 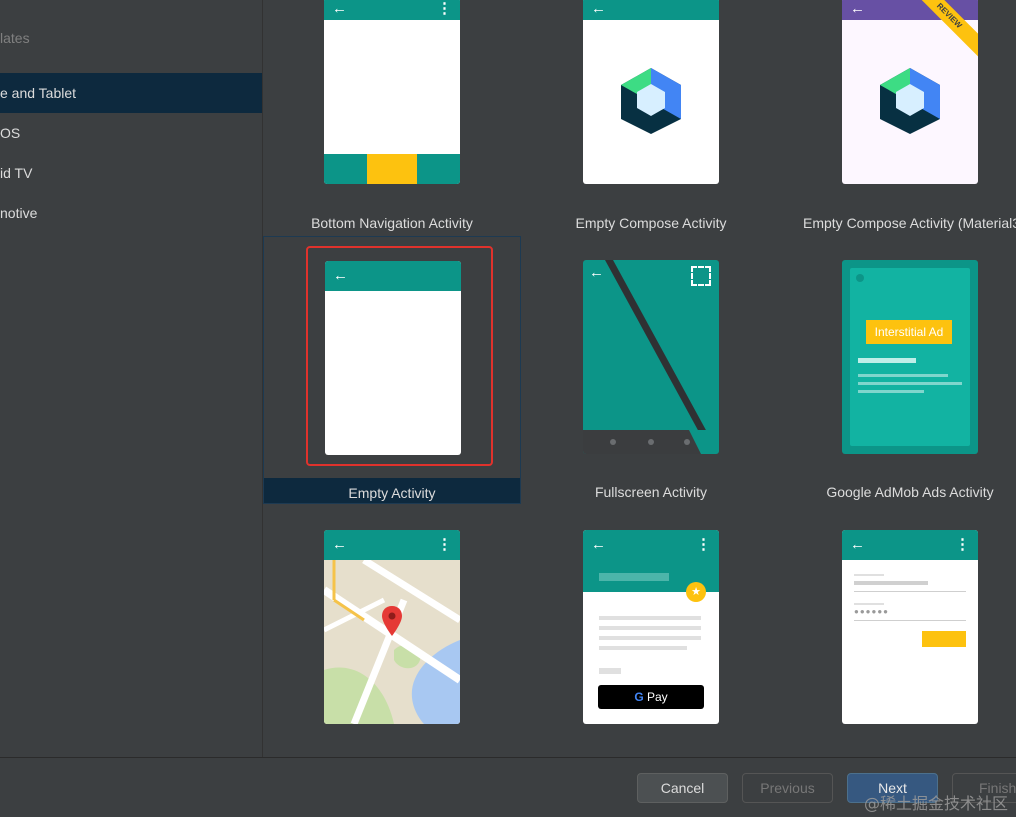 I want to click on sidebar-item-label: OS, so click(x=10, y=133).